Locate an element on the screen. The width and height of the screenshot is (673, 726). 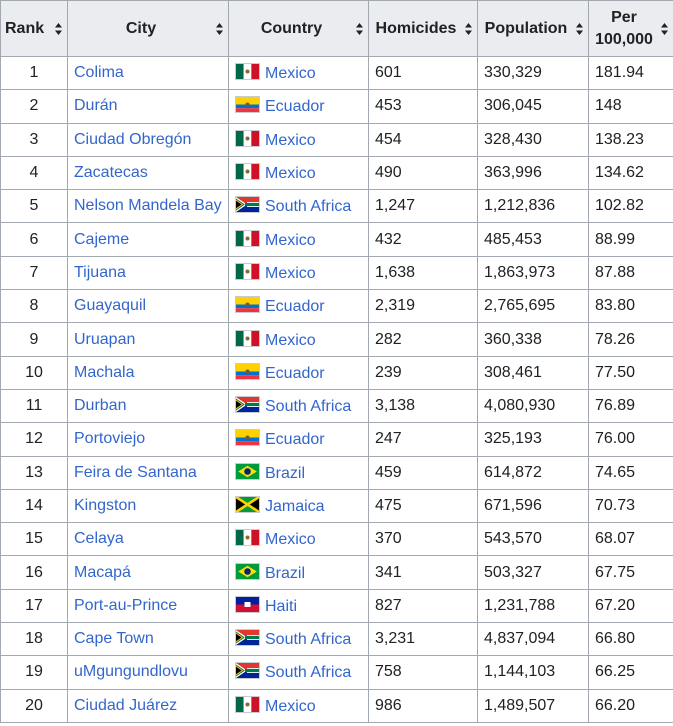
table-row: 20 Ciudad Juárez Mexico 986 1,489,507 66.20 is located at coordinates (336, 705).